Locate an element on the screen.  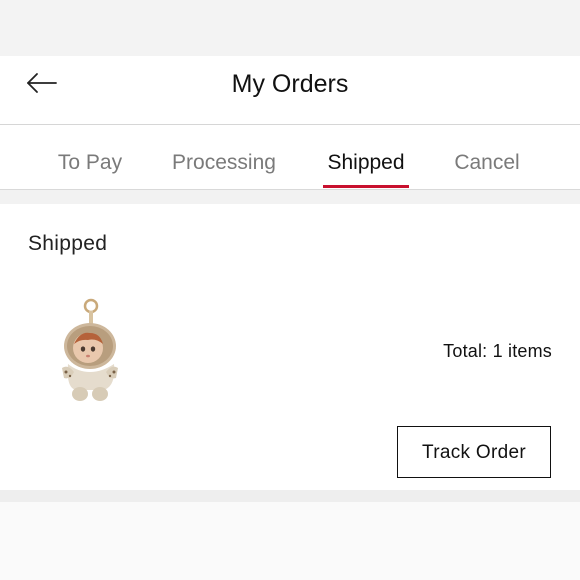
section-divider is located at coordinates (290, 197).